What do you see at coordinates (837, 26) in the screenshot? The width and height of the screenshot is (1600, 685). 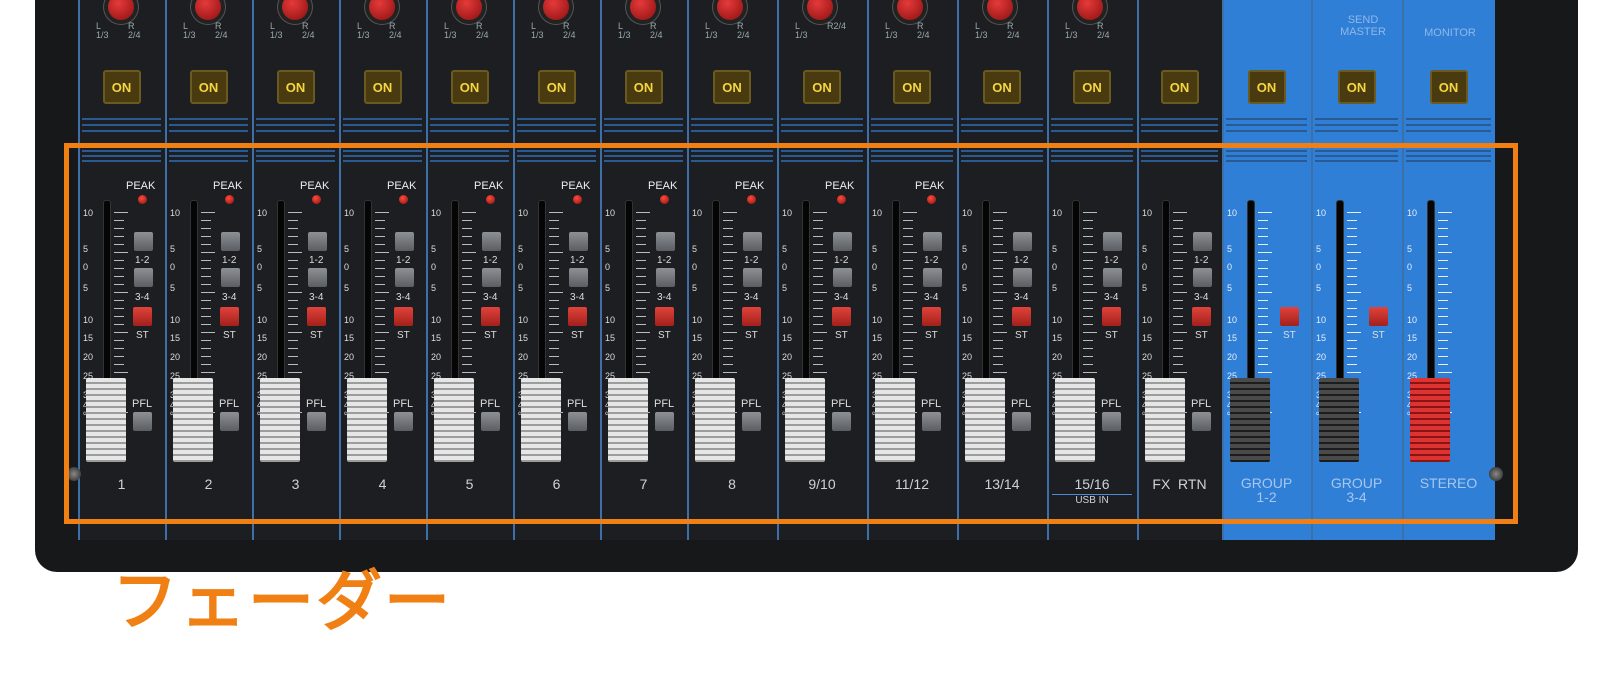 I see `pan-label-right: R2/4` at bounding box center [837, 26].